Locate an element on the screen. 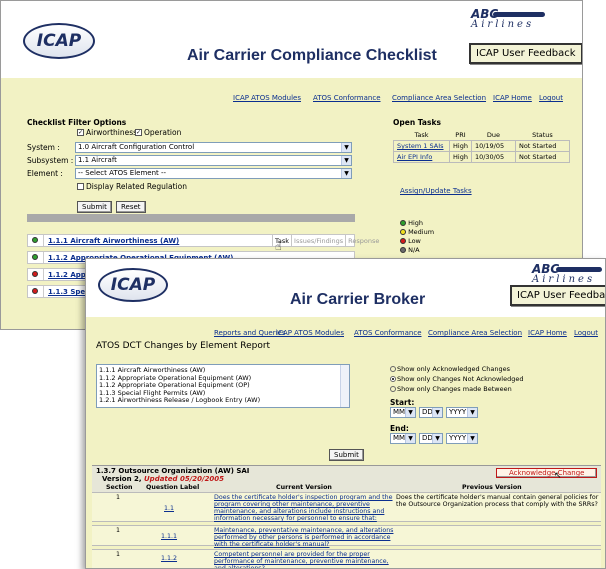 The image size is (606, 569). assign-tasks-link: Assign/Update Tasks is located at coordinates (436, 191).